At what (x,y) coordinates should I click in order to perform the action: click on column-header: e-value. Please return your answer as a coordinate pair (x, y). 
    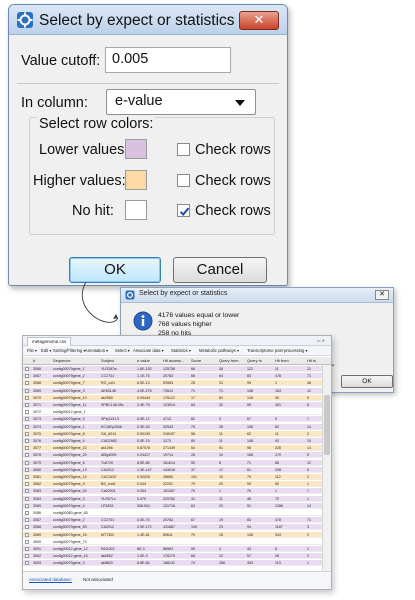
    Looking at the image, I should click on (143, 360).